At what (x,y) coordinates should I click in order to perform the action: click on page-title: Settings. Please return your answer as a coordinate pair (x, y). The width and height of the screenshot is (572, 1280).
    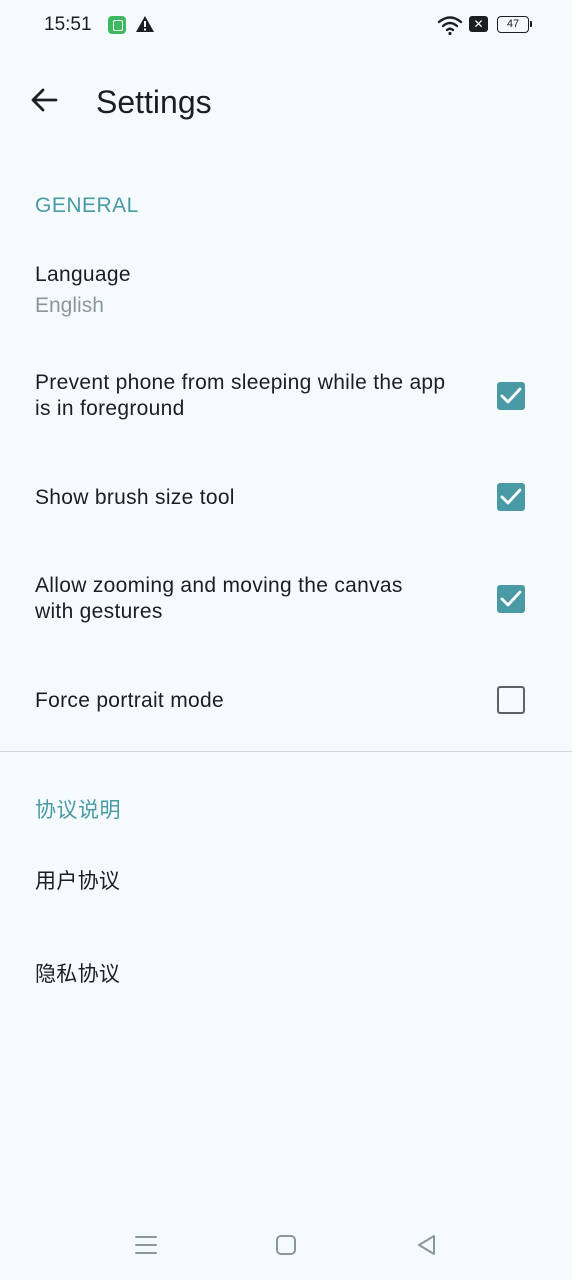
    Looking at the image, I should click on (154, 102).